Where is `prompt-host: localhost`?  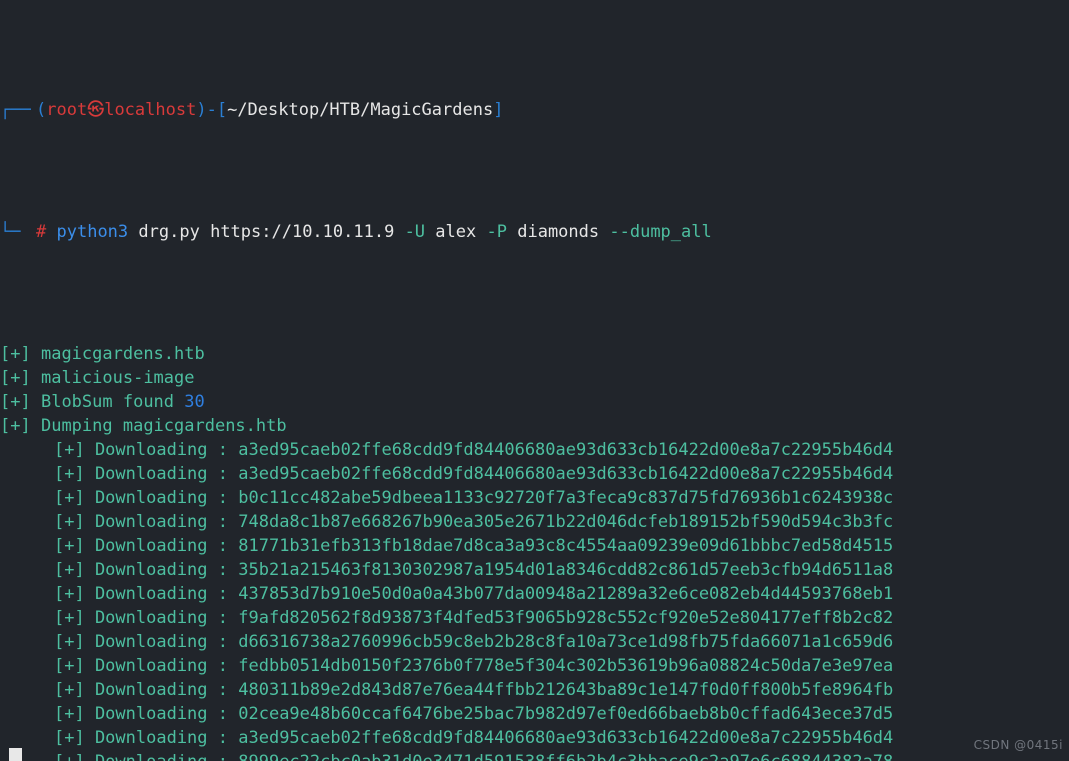
prompt-host: localhost is located at coordinates (150, 110).